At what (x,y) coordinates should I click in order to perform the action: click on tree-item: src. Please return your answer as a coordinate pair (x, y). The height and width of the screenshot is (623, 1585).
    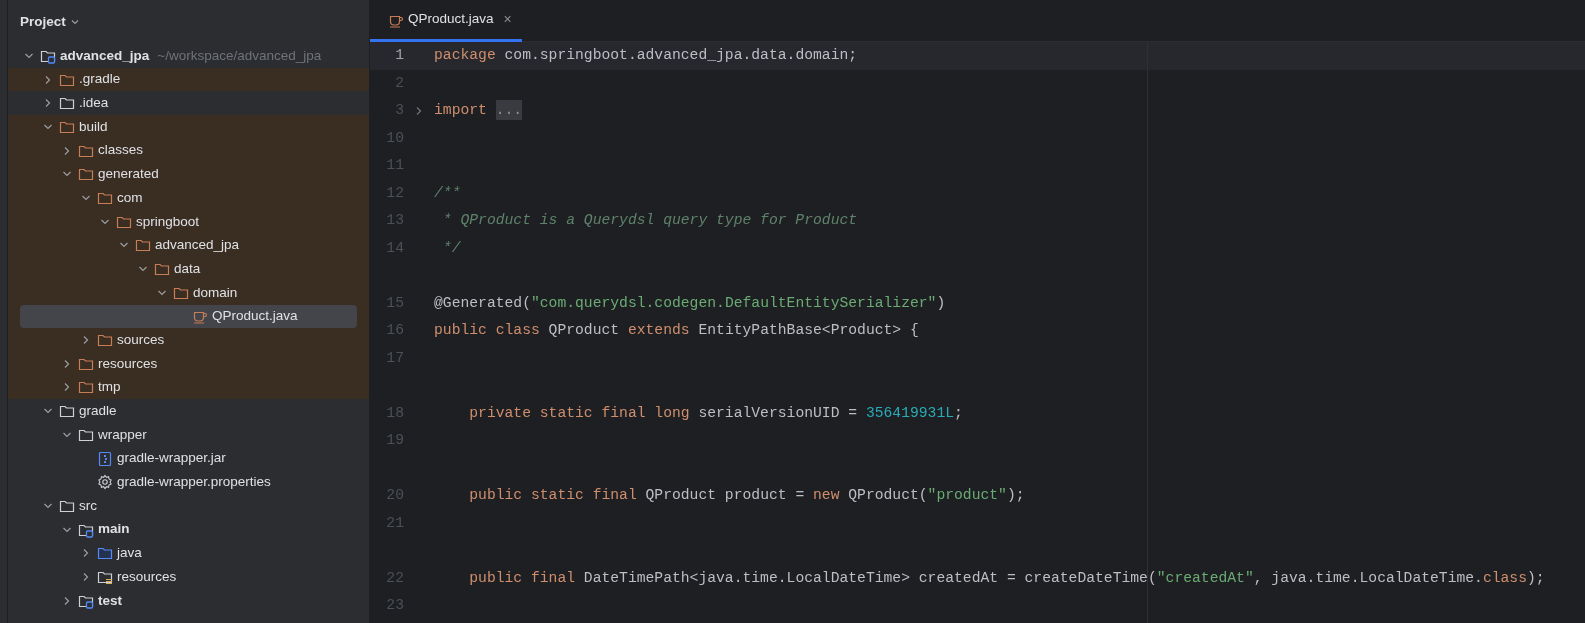
    Looking at the image, I should click on (88, 506).